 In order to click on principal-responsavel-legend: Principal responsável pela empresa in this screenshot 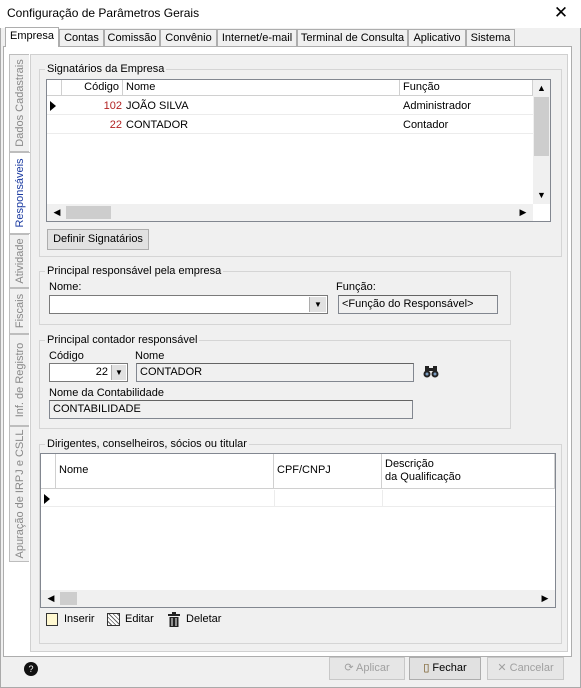, I will do `click(134, 271)`.